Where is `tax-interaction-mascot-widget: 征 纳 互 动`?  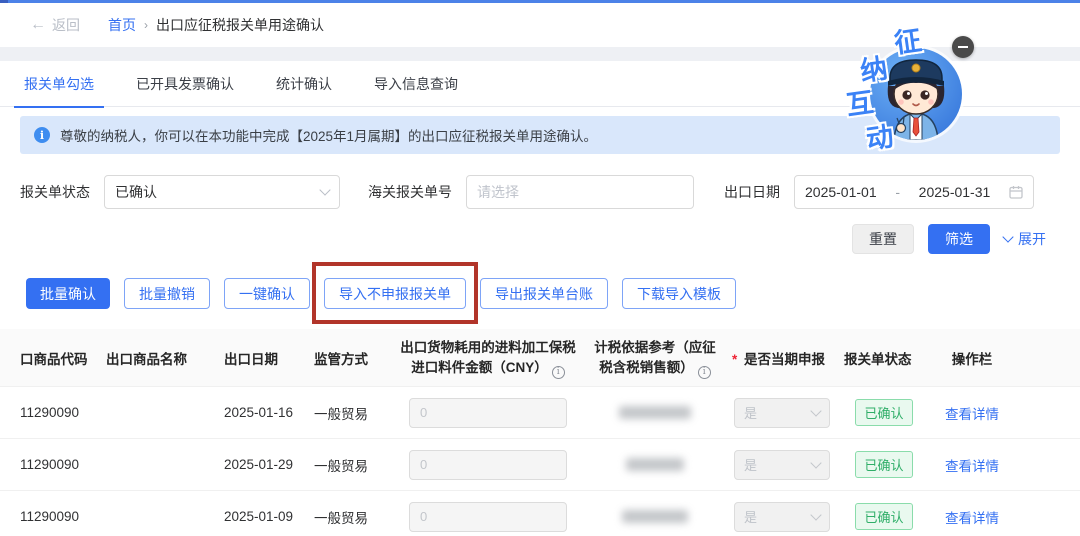
tax-interaction-mascot-widget: 征 纳 互 动 is located at coordinates (905, 89).